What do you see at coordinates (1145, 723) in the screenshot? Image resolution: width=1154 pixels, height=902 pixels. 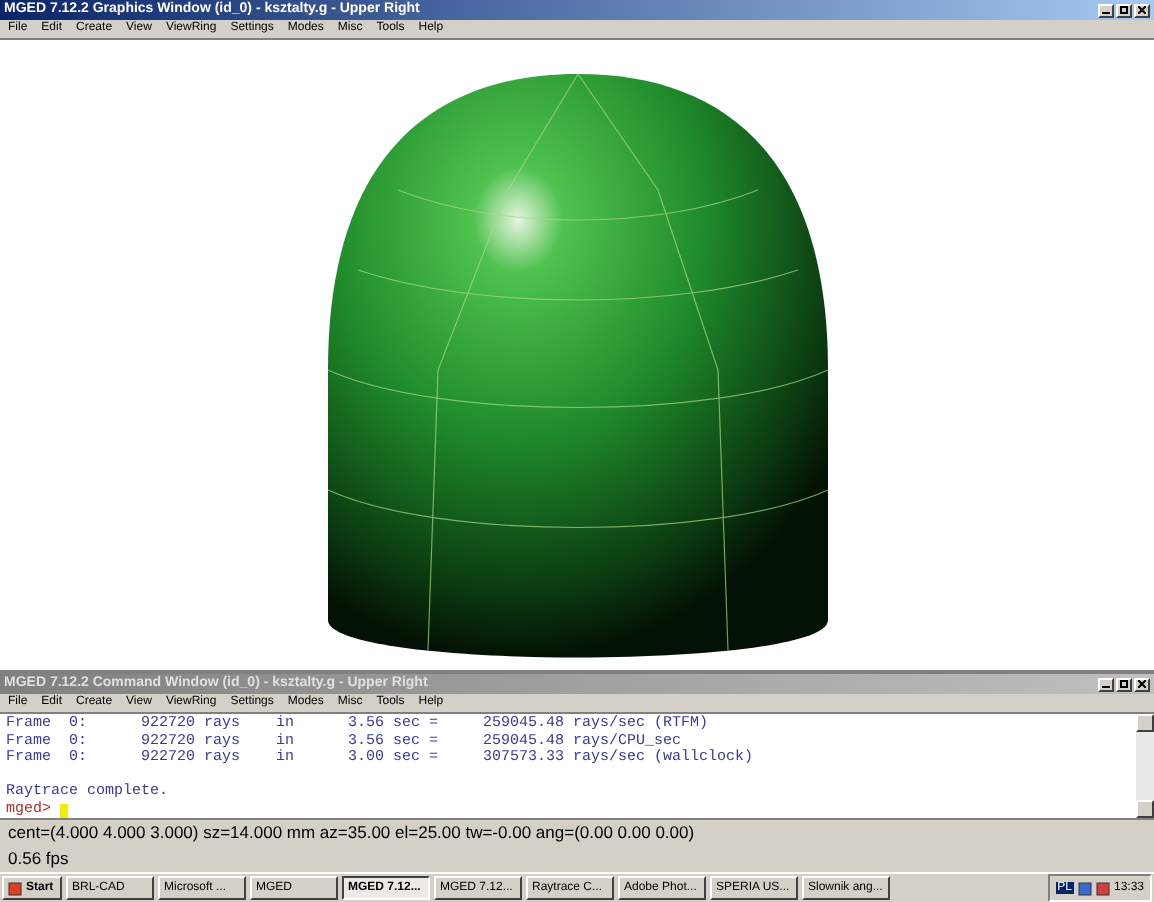 I see `scroll-up-button` at bounding box center [1145, 723].